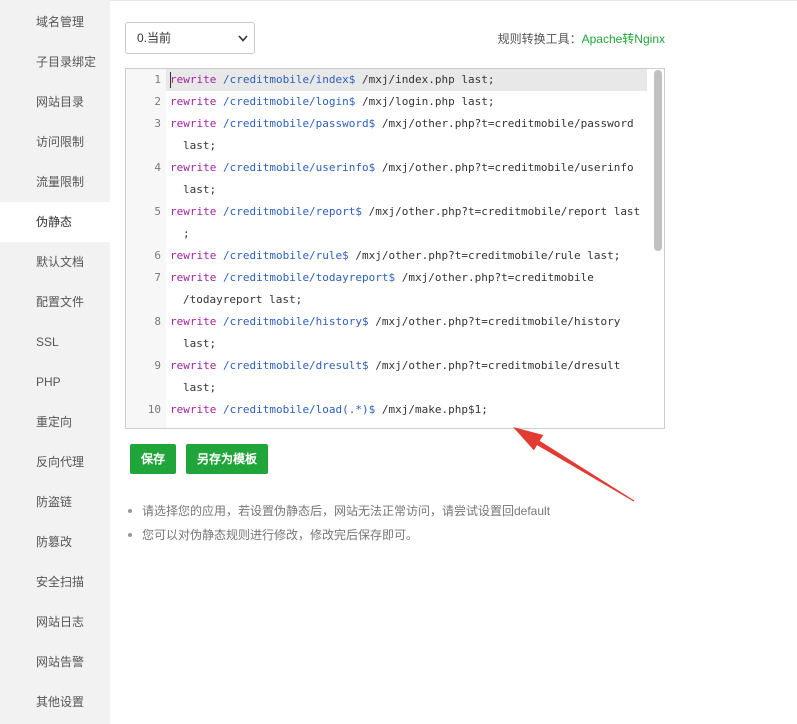 This screenshot has width=797, height=724. I want to click on sidebar-item-site-alerts: 网站告警, so click(55, 662).